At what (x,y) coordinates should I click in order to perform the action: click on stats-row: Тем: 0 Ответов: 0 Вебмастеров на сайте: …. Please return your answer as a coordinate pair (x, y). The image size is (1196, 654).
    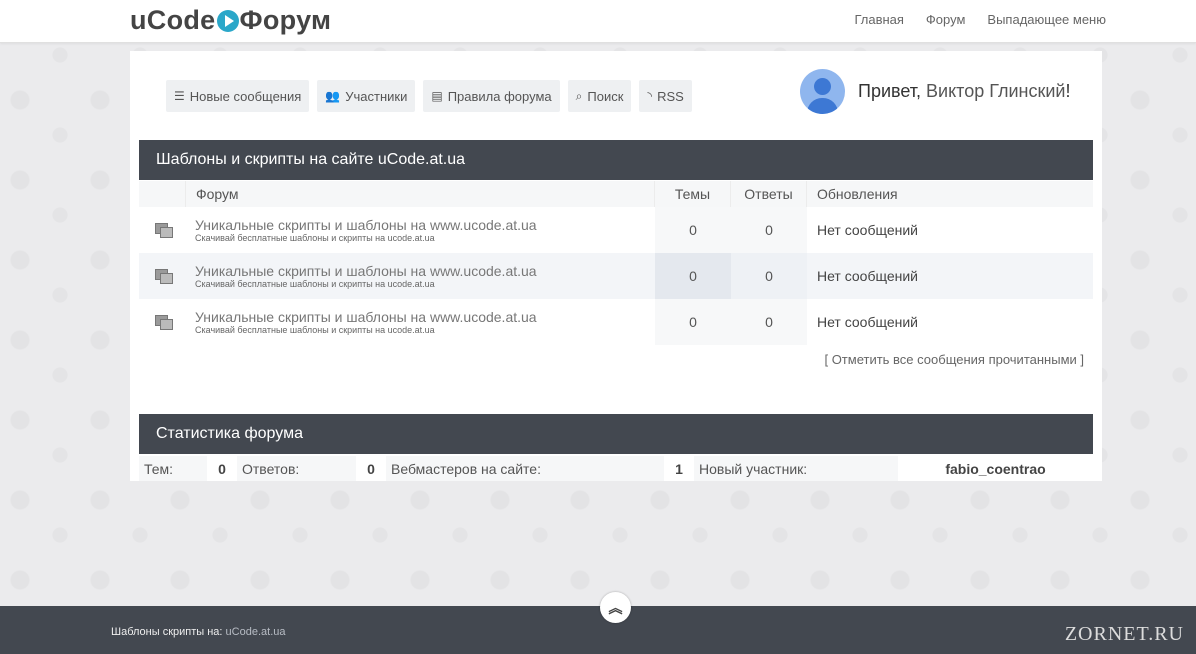
    Looking at the image, I should click on (616, 468).